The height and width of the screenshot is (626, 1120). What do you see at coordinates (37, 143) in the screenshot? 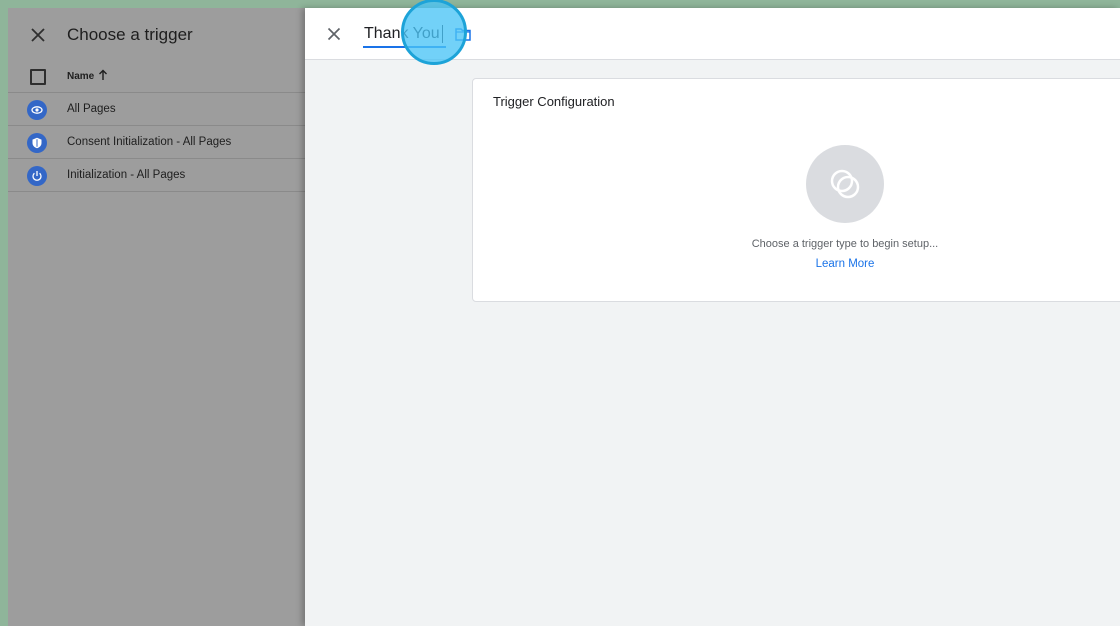
I see `shield-icon` at bounding box center [37, 143].